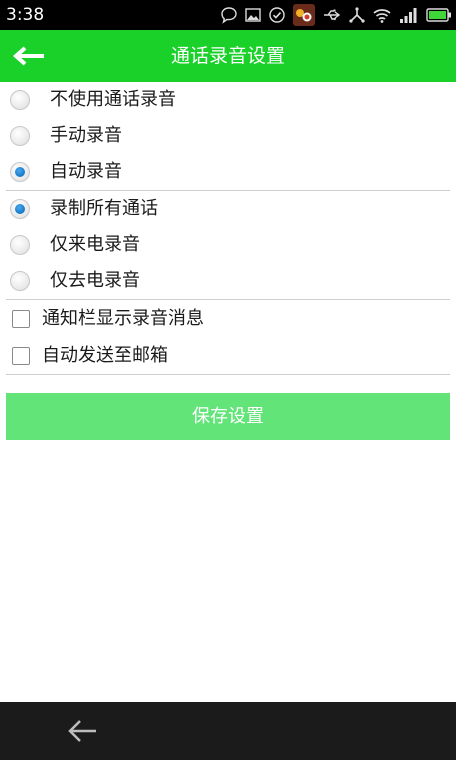 This screenshot has width=456, height=760. I want to click on navigation-bar, so click(228, 731).